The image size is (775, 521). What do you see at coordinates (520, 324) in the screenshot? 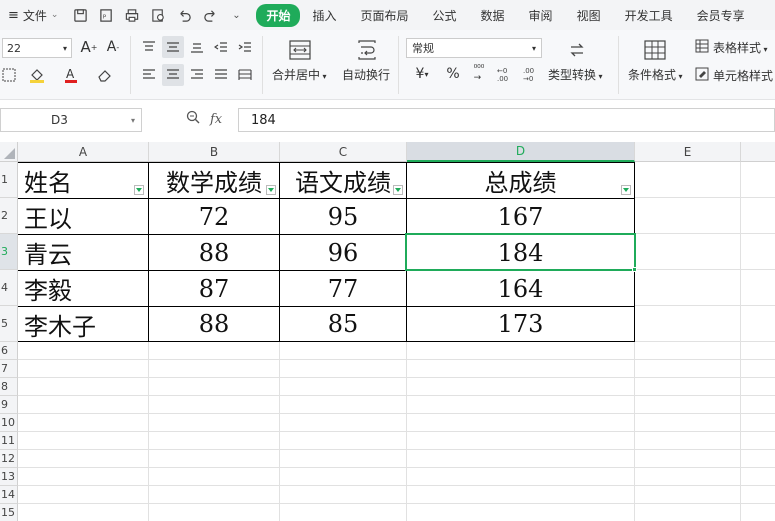
I see `table-cell: 173` at bounding box center [520, 324].